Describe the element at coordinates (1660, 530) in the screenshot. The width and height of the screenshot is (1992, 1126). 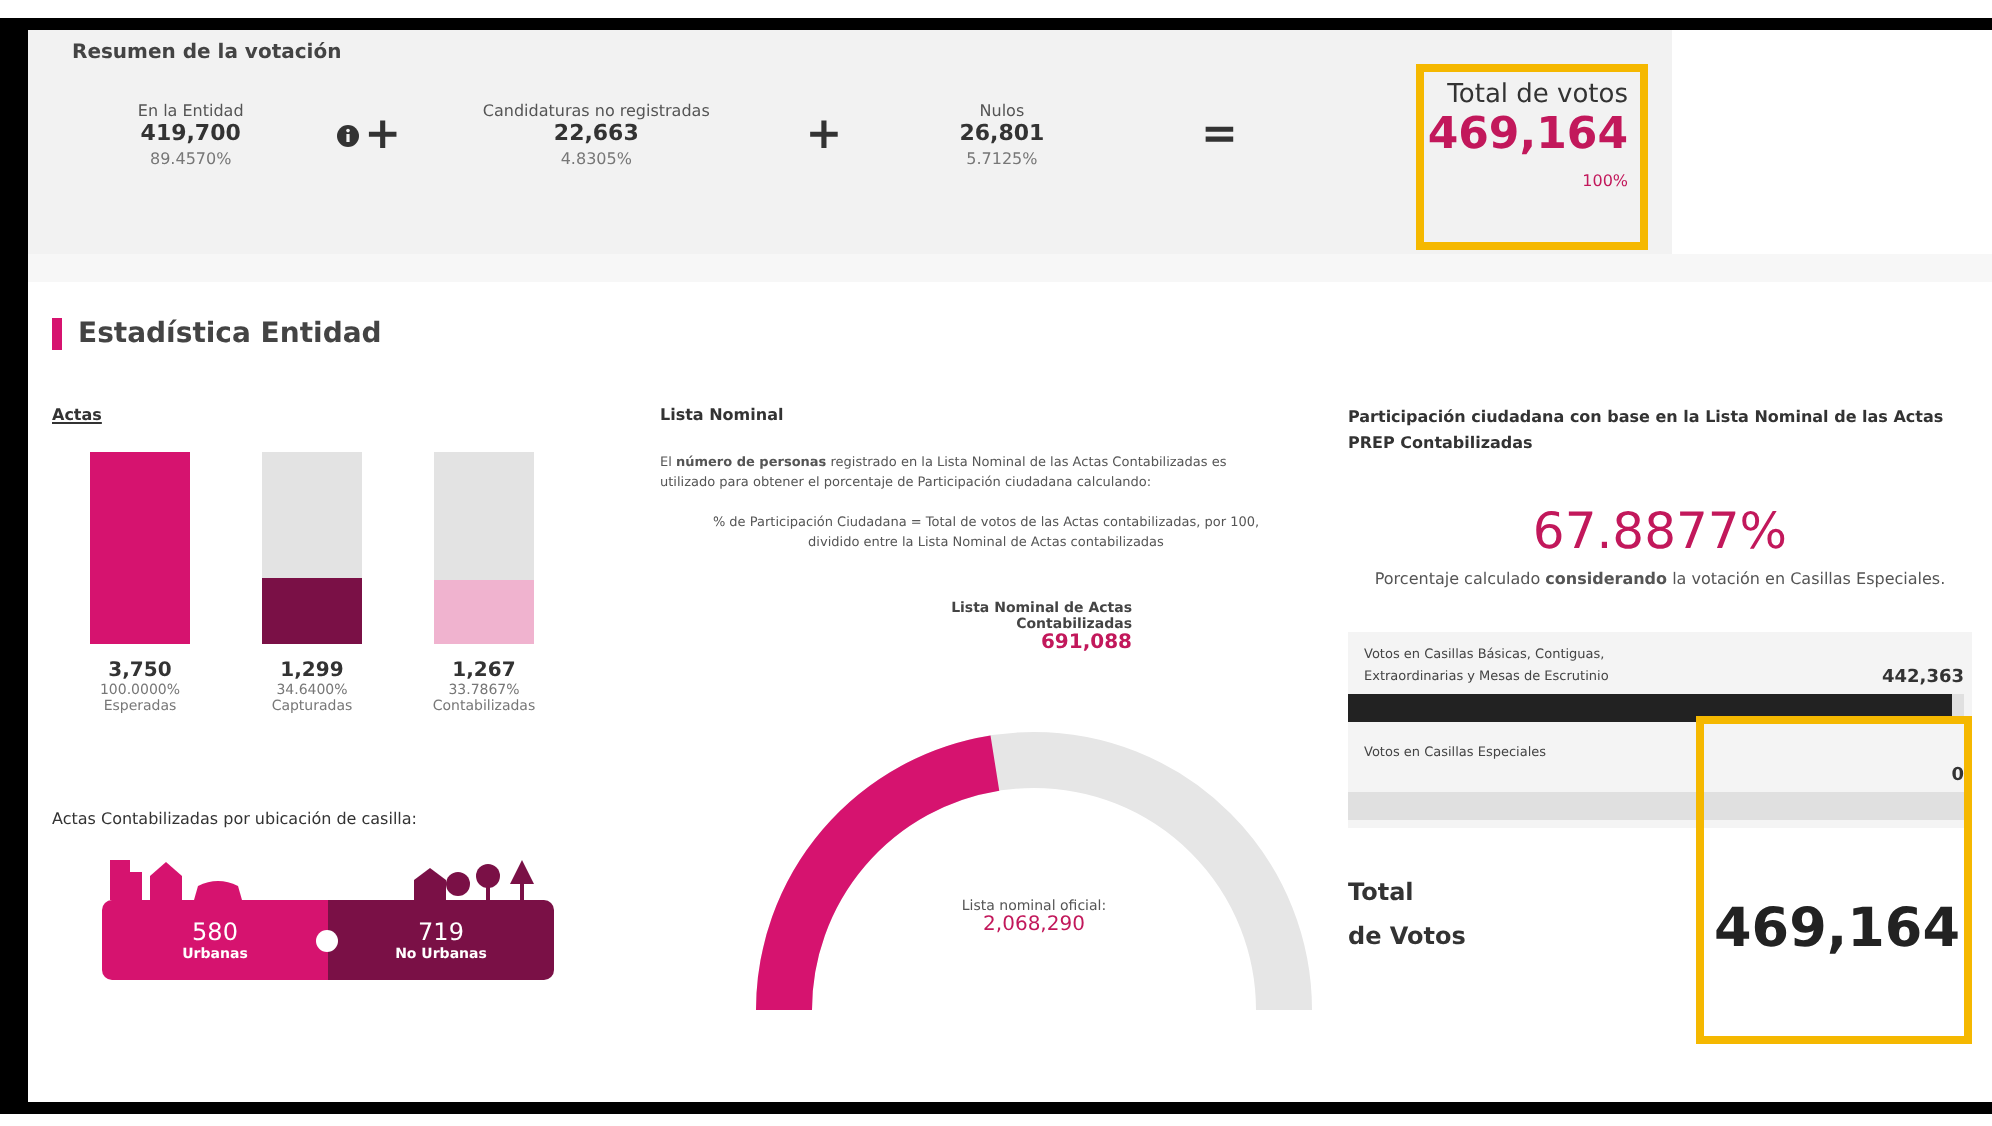
I see `participation-percent: 67.8877%` at that location.